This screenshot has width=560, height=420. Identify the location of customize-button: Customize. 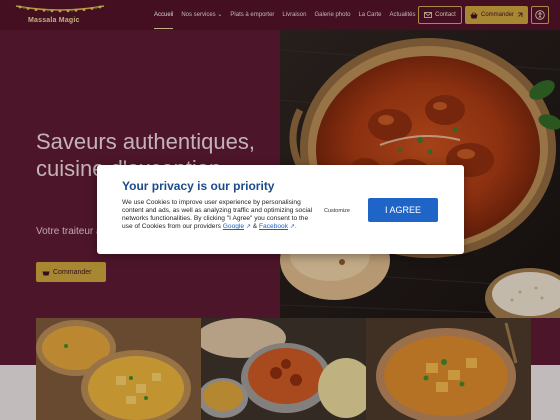
(337, 211).